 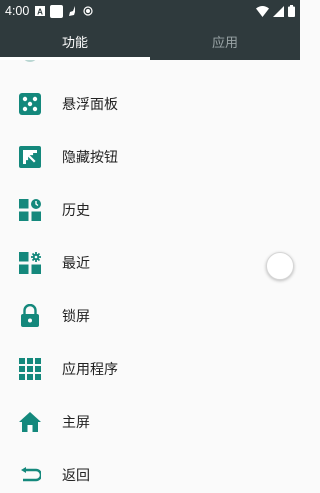 I want to click on hide-arrow-icon, so click(x=30, y=157).